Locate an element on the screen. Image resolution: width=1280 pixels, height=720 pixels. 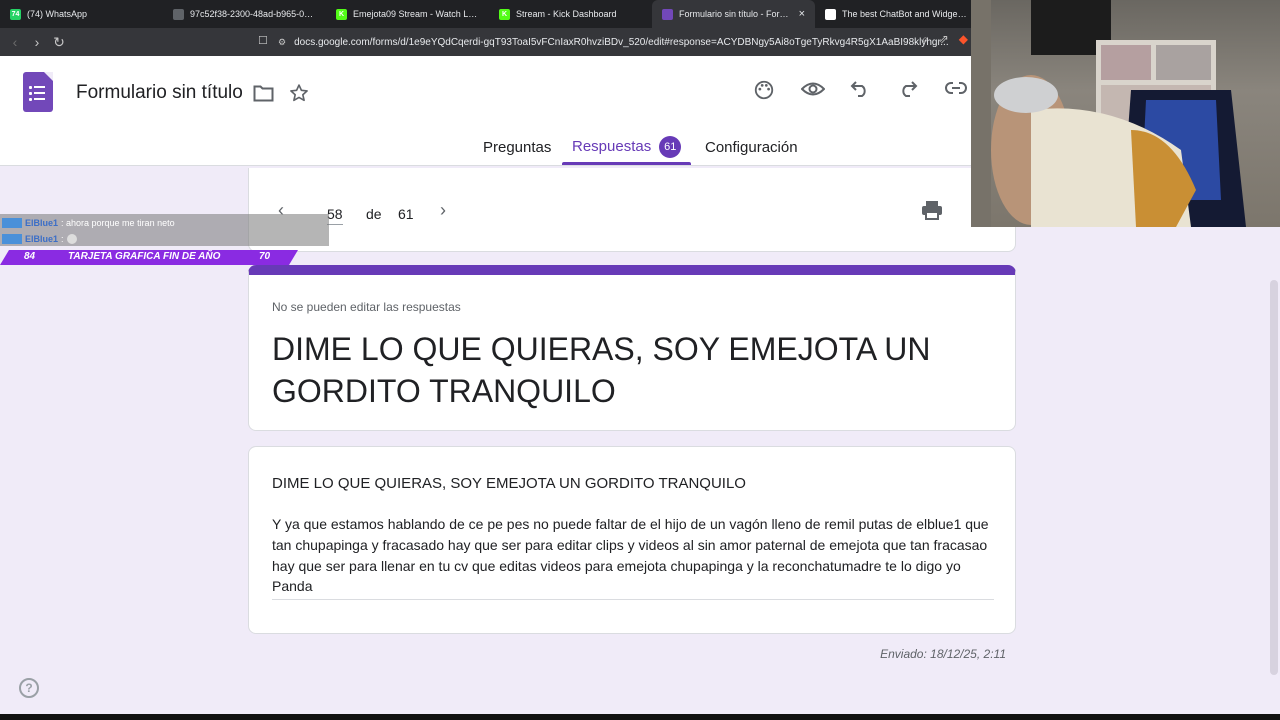
chat-message: ElBlue1 : ahora porque me tiran neto is located at coordinates (88, 222).